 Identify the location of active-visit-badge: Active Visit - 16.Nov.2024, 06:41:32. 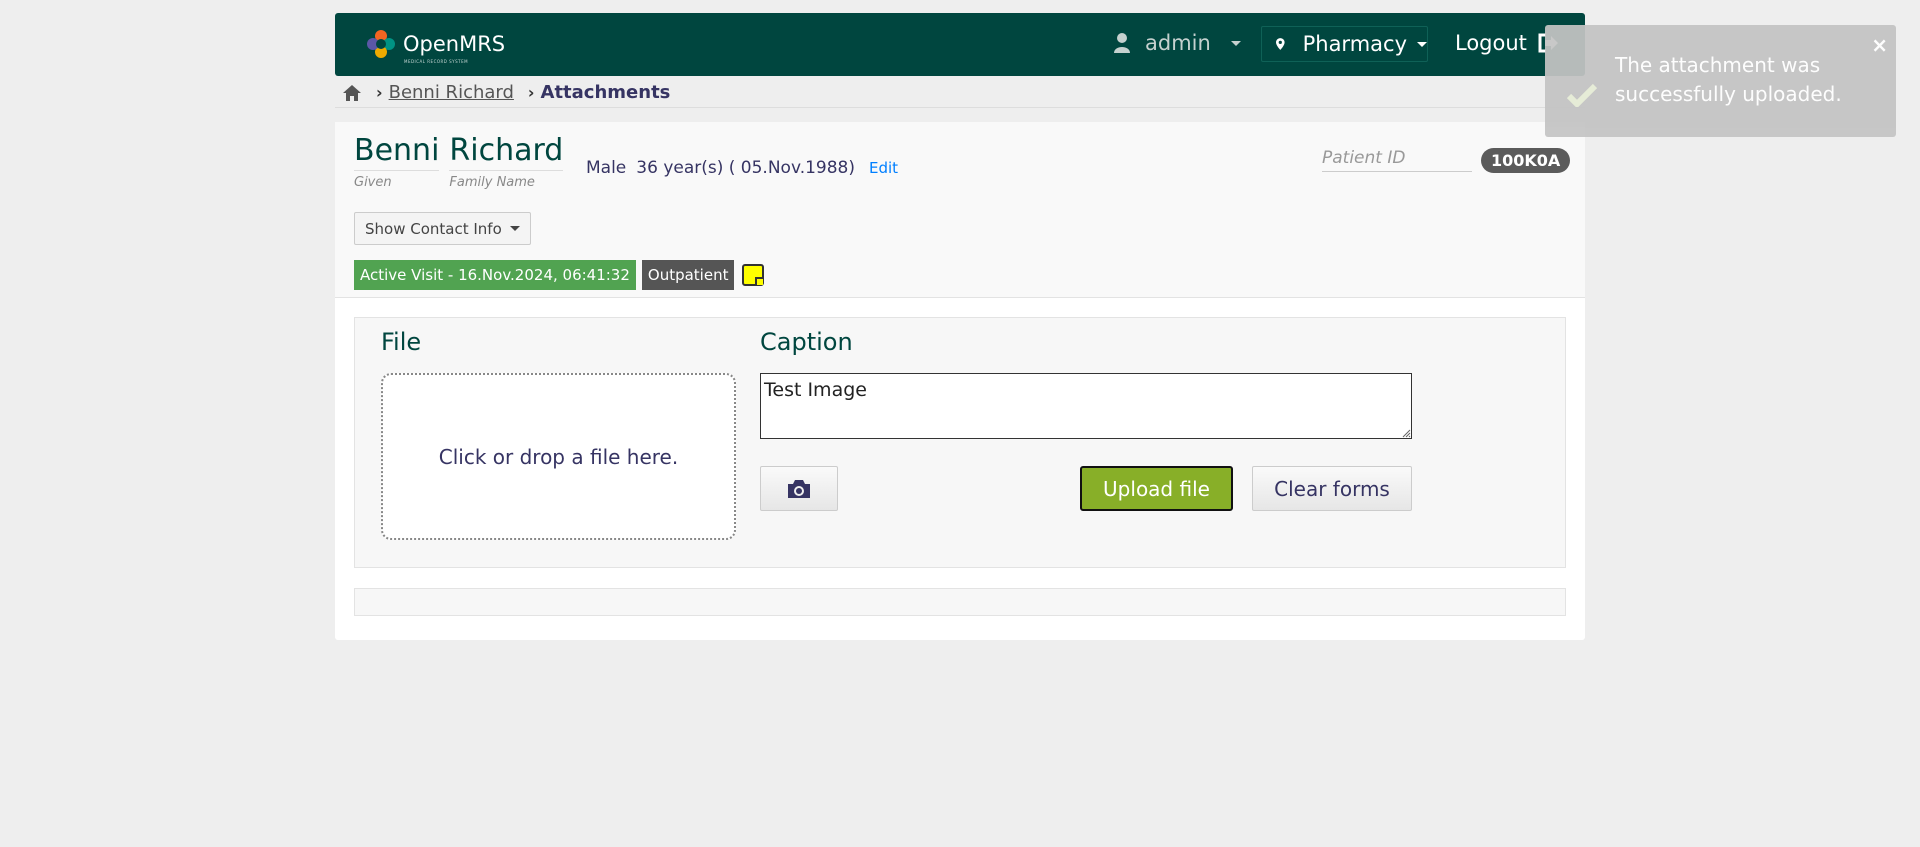
(495, 275).